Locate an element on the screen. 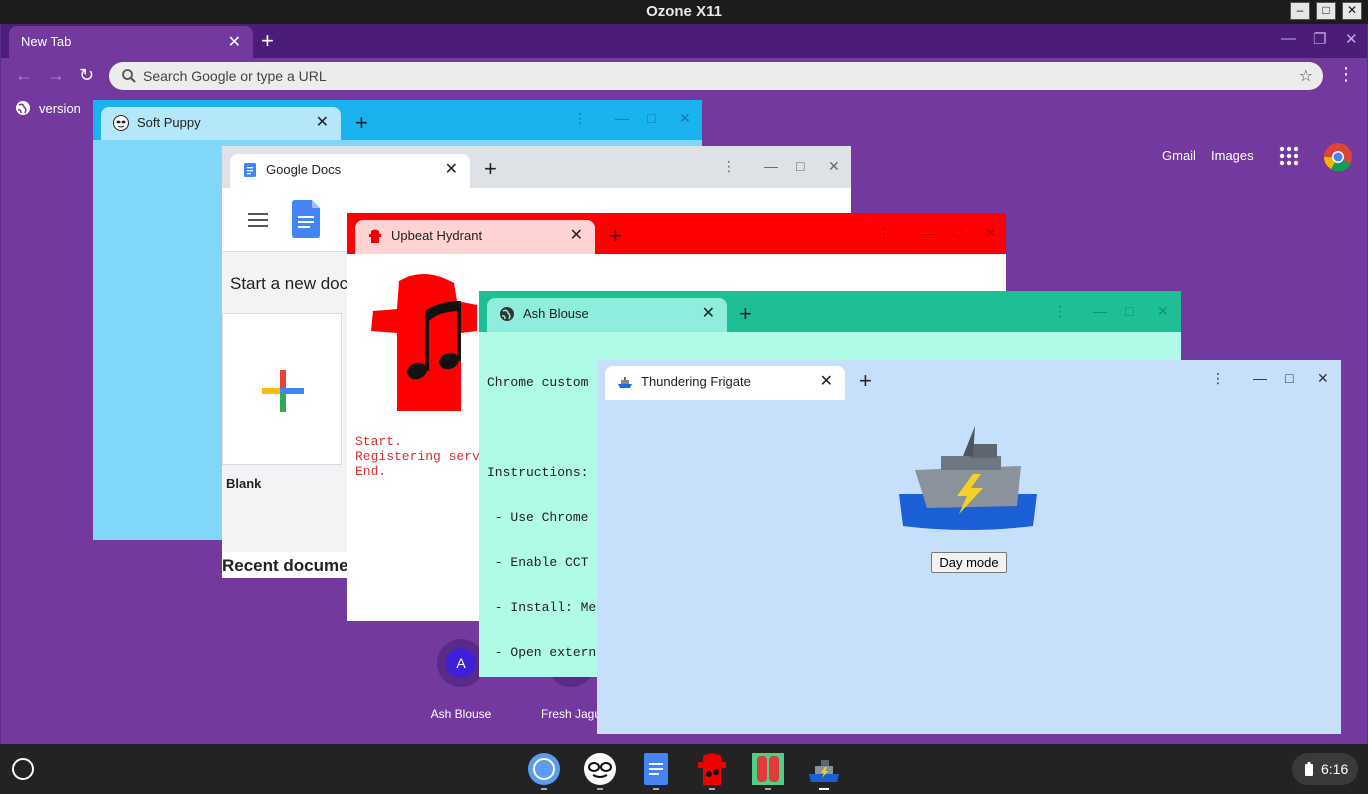  bookmark-version: version is located at coordinates (48, 108).